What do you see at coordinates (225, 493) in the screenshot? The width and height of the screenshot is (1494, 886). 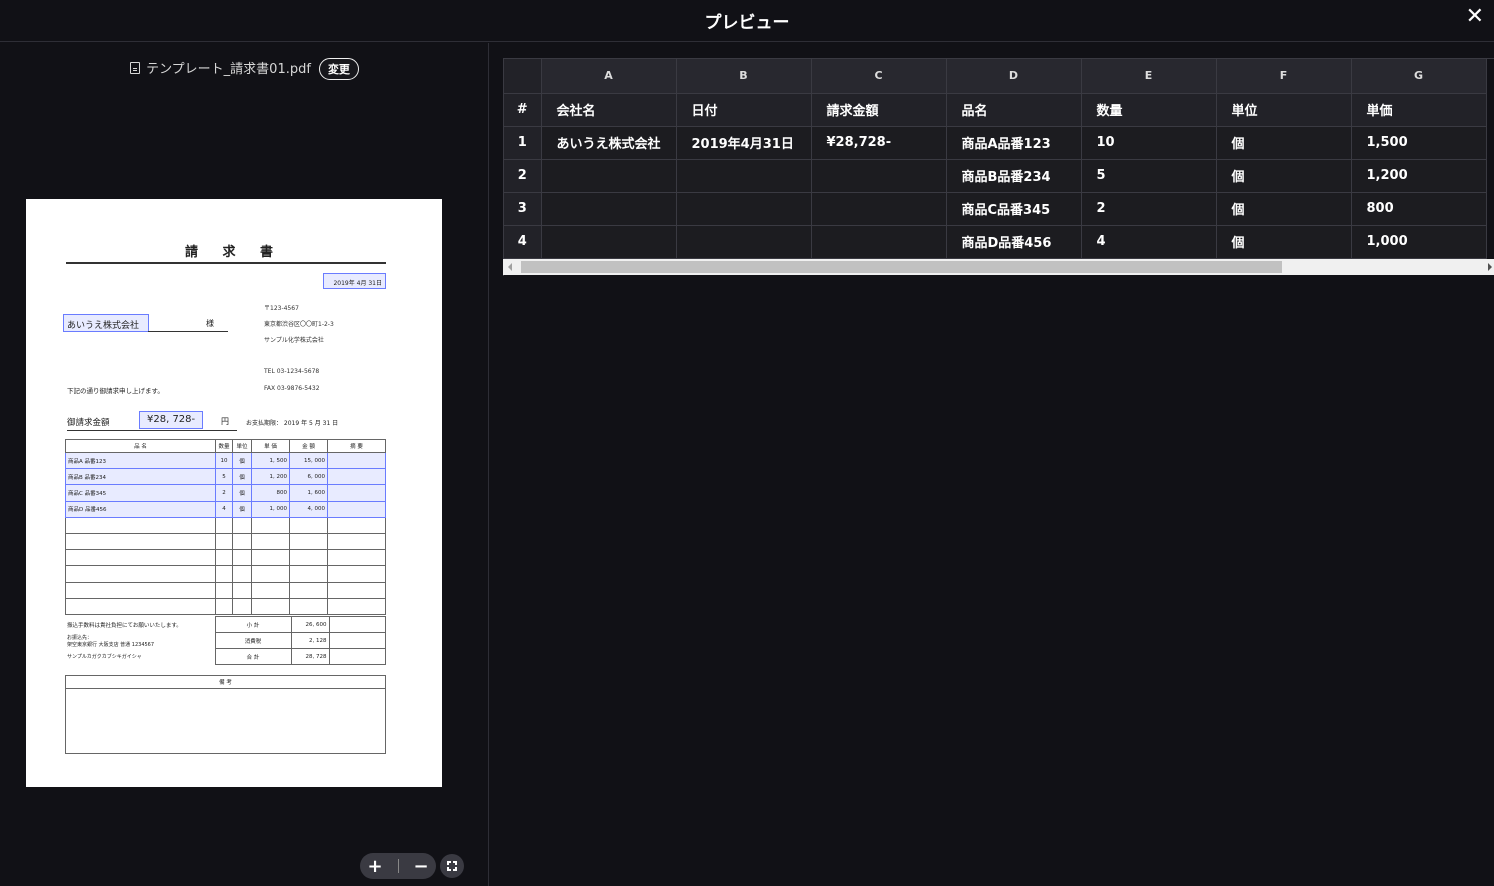 I see `table-row: 商品C 品番345 2 個 800 1, 600` at bounding box center [225, 493].